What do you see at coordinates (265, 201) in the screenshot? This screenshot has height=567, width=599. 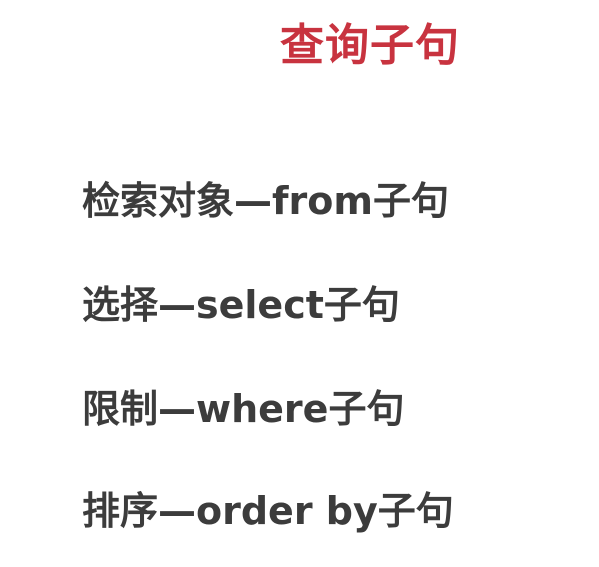 I see `clause-from: 检索对象—from子句` at bounding box center [265, 201].